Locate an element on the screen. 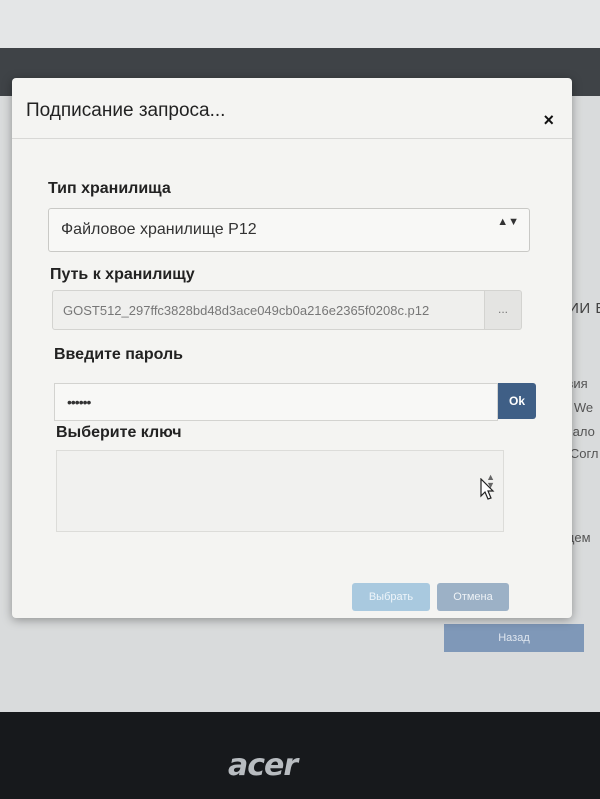 This screenshot has height=799, width=600. key-label: Выберите ключ is located at coordinates (119, 432).